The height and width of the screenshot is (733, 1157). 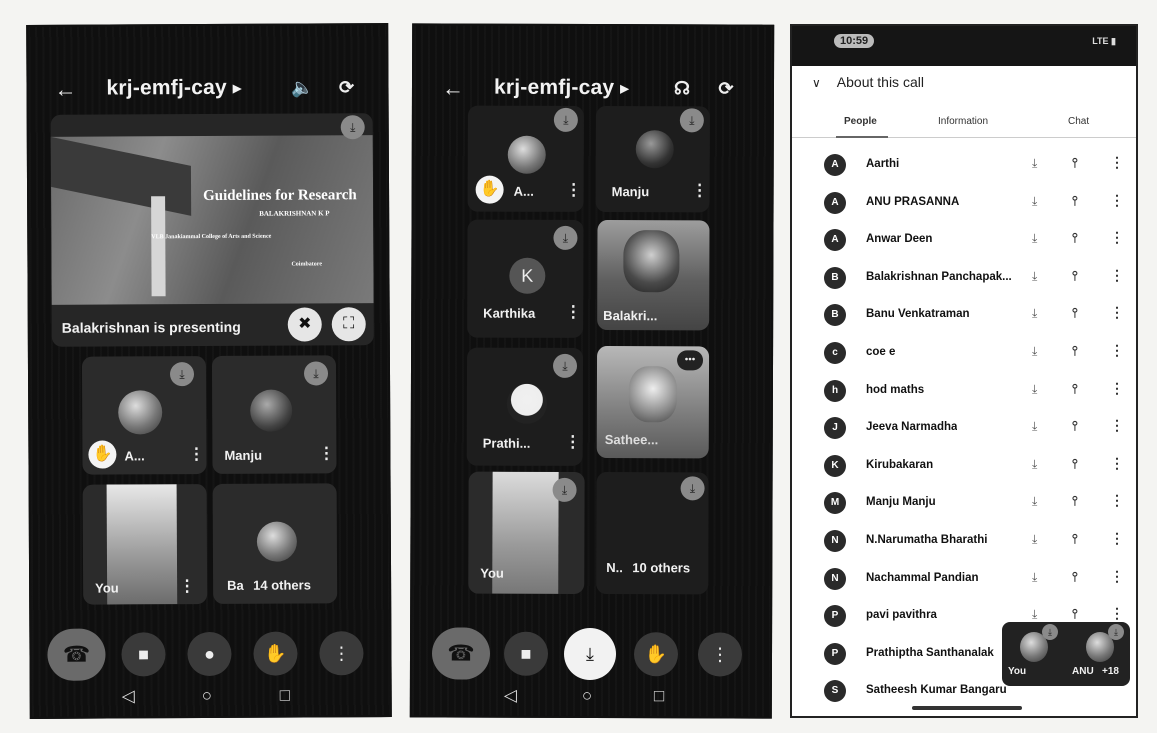 I want to click on participant-row: B Banu Venkatraman ⤓ ⫯ ⋮, so click(x=967, y=316).